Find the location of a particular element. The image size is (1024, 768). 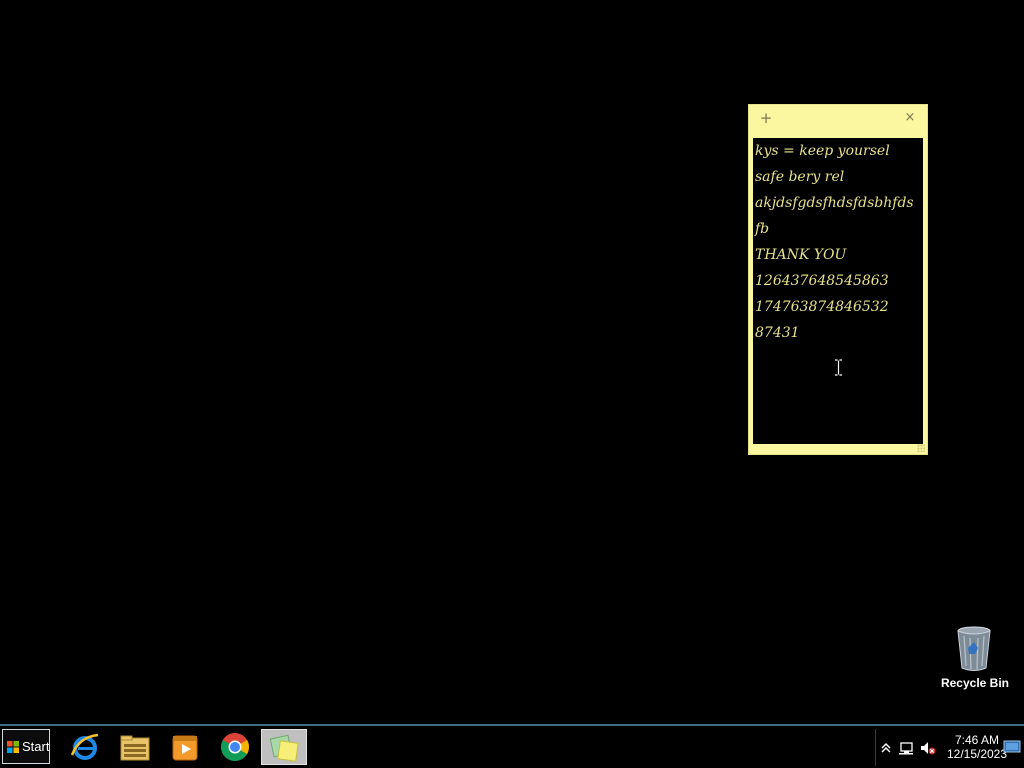

show-hidden-icons-chevron is located at coordinates (886, 748).